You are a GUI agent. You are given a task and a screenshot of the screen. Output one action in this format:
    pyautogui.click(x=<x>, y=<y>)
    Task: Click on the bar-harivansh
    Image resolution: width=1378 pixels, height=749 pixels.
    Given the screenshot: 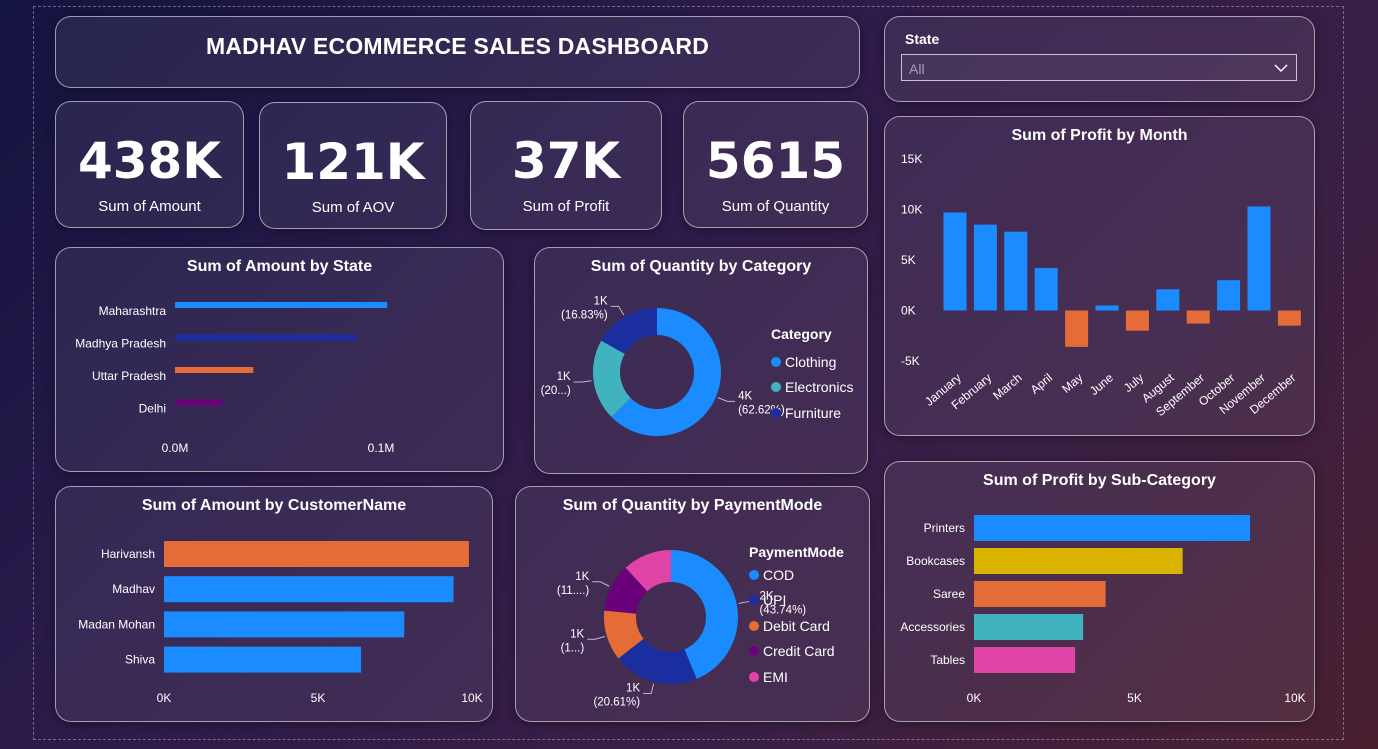 What is the action you would take?
    pyautogui.click(x=316, y=554)
    